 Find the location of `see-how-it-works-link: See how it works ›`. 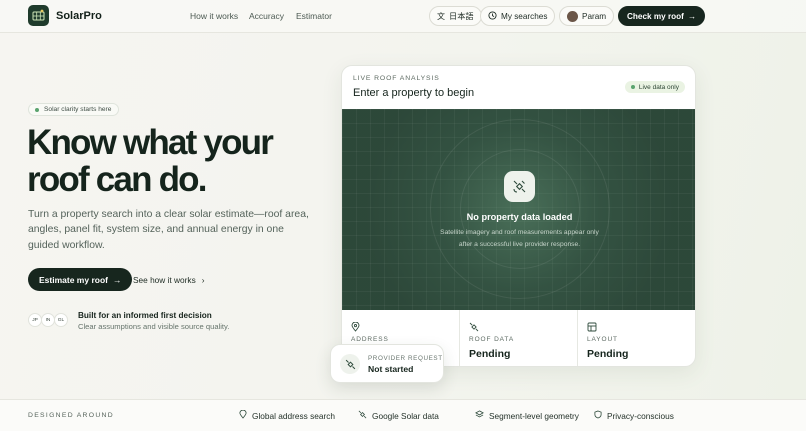

see-how-it-works-link: See how it works › is located at coordinates (168, 280).